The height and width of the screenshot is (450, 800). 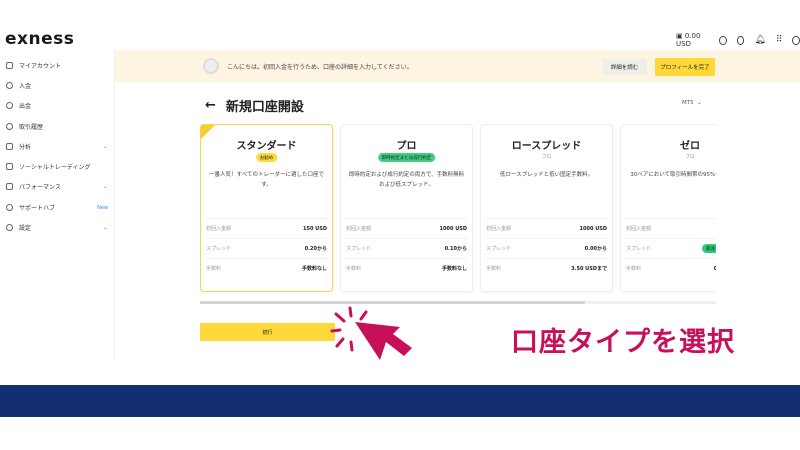 What do you see at coordinates (40, 187) in the screenshot?
I see `sidebar-item-label: パフォーマンス` at bounding box center [40, 187].